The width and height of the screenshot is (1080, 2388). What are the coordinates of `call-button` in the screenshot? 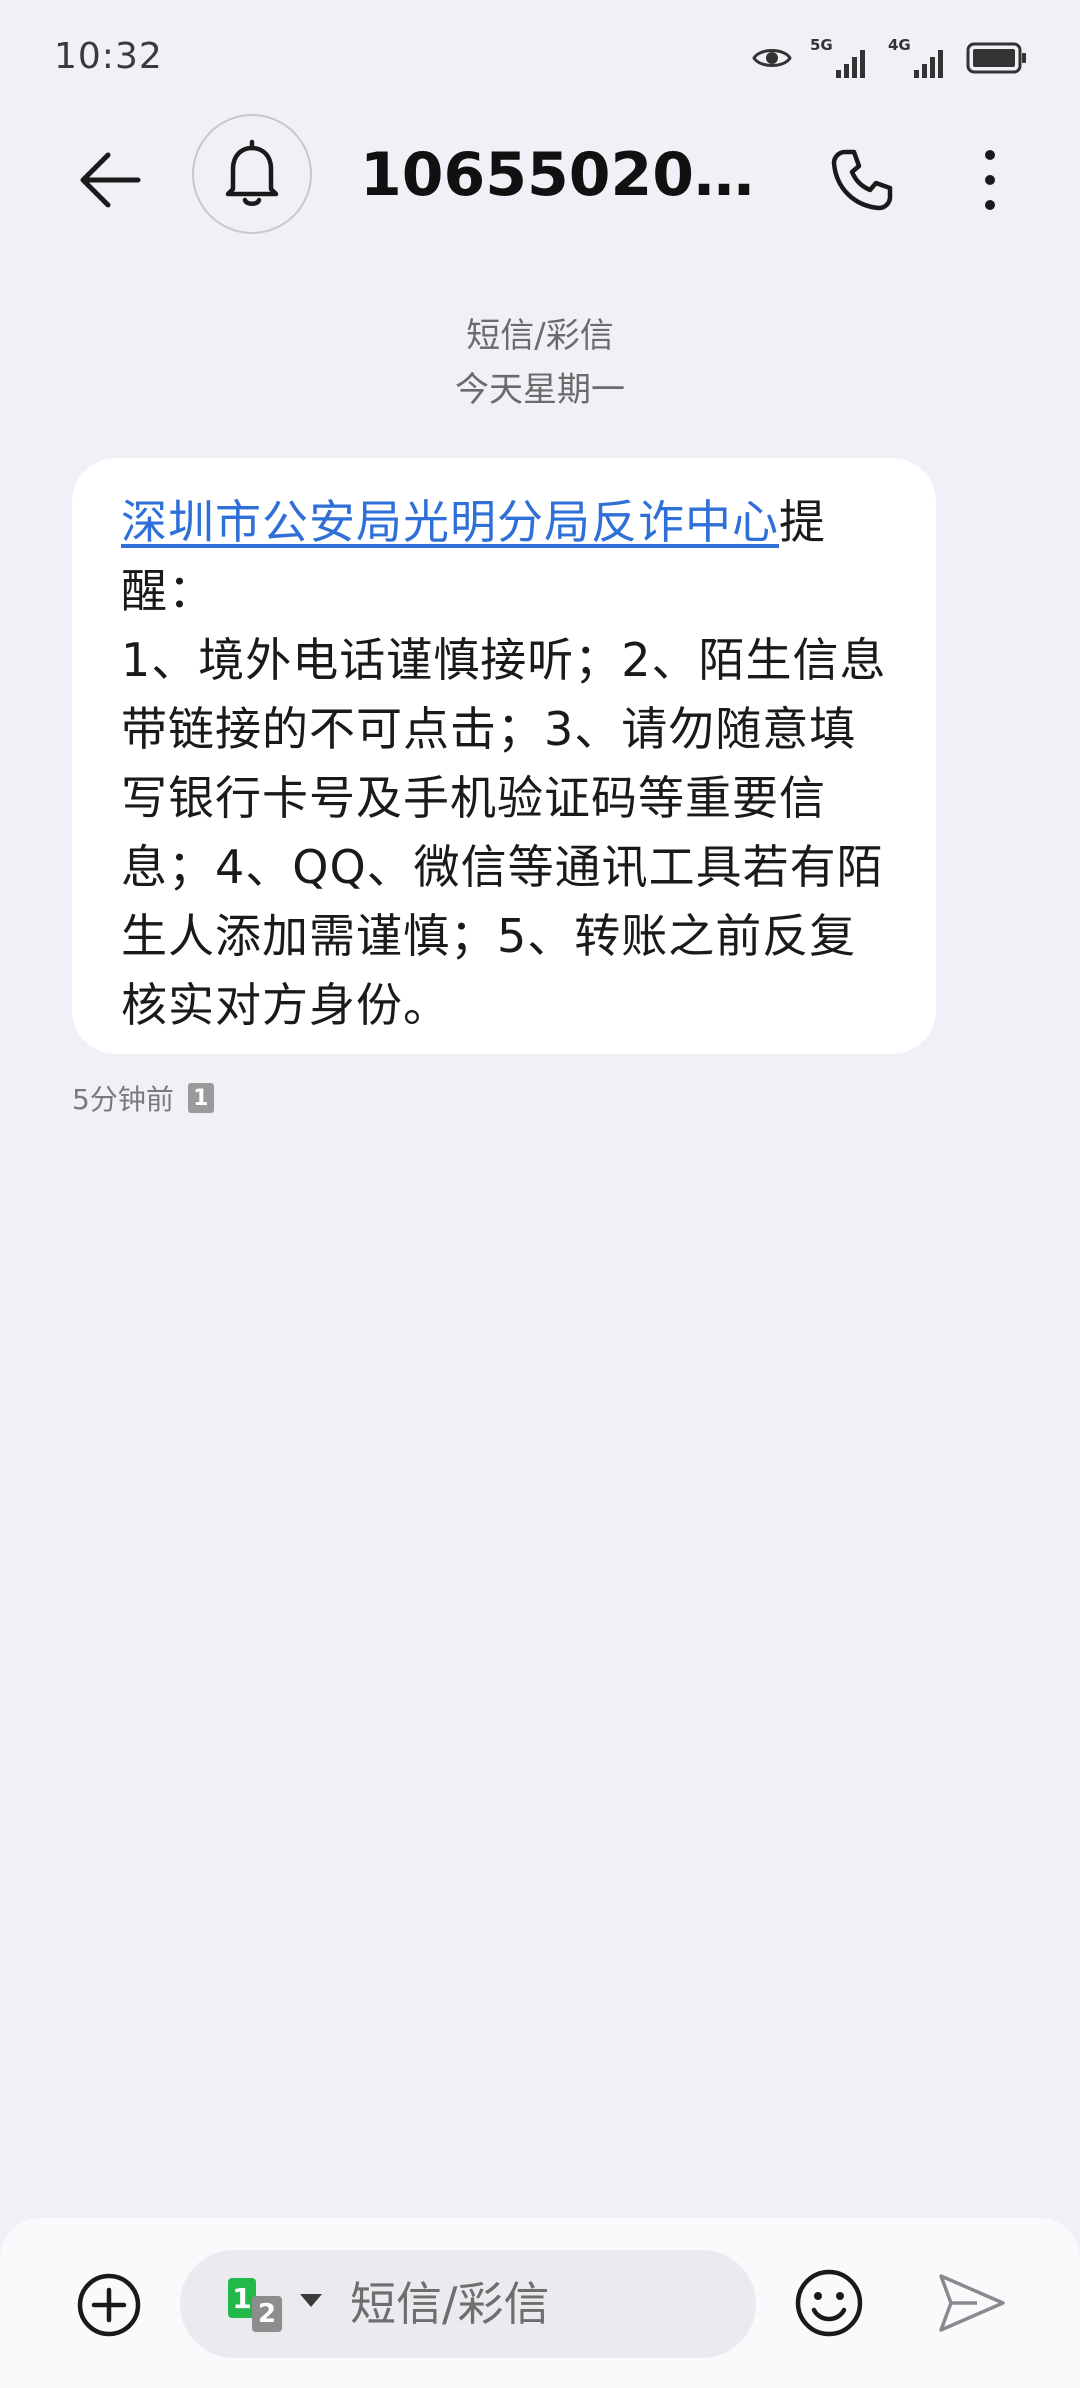 It's located at (862, 180).